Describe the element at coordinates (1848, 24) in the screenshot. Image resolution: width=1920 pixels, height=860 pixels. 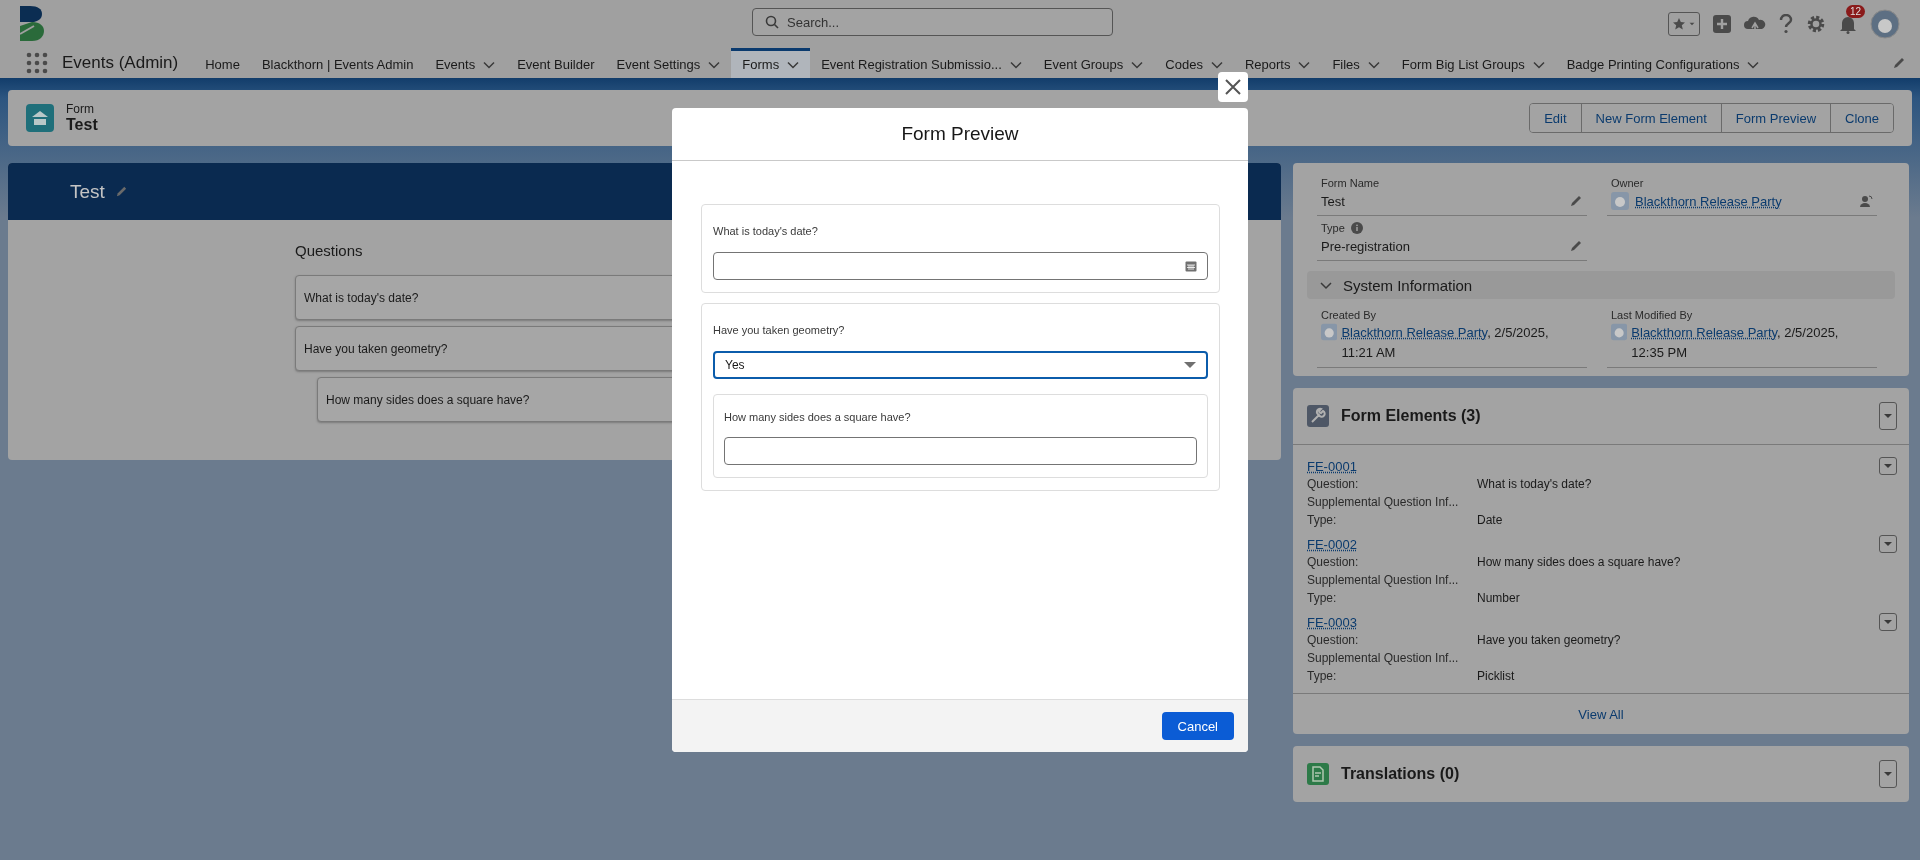
I see `notifications-icon` at that location.